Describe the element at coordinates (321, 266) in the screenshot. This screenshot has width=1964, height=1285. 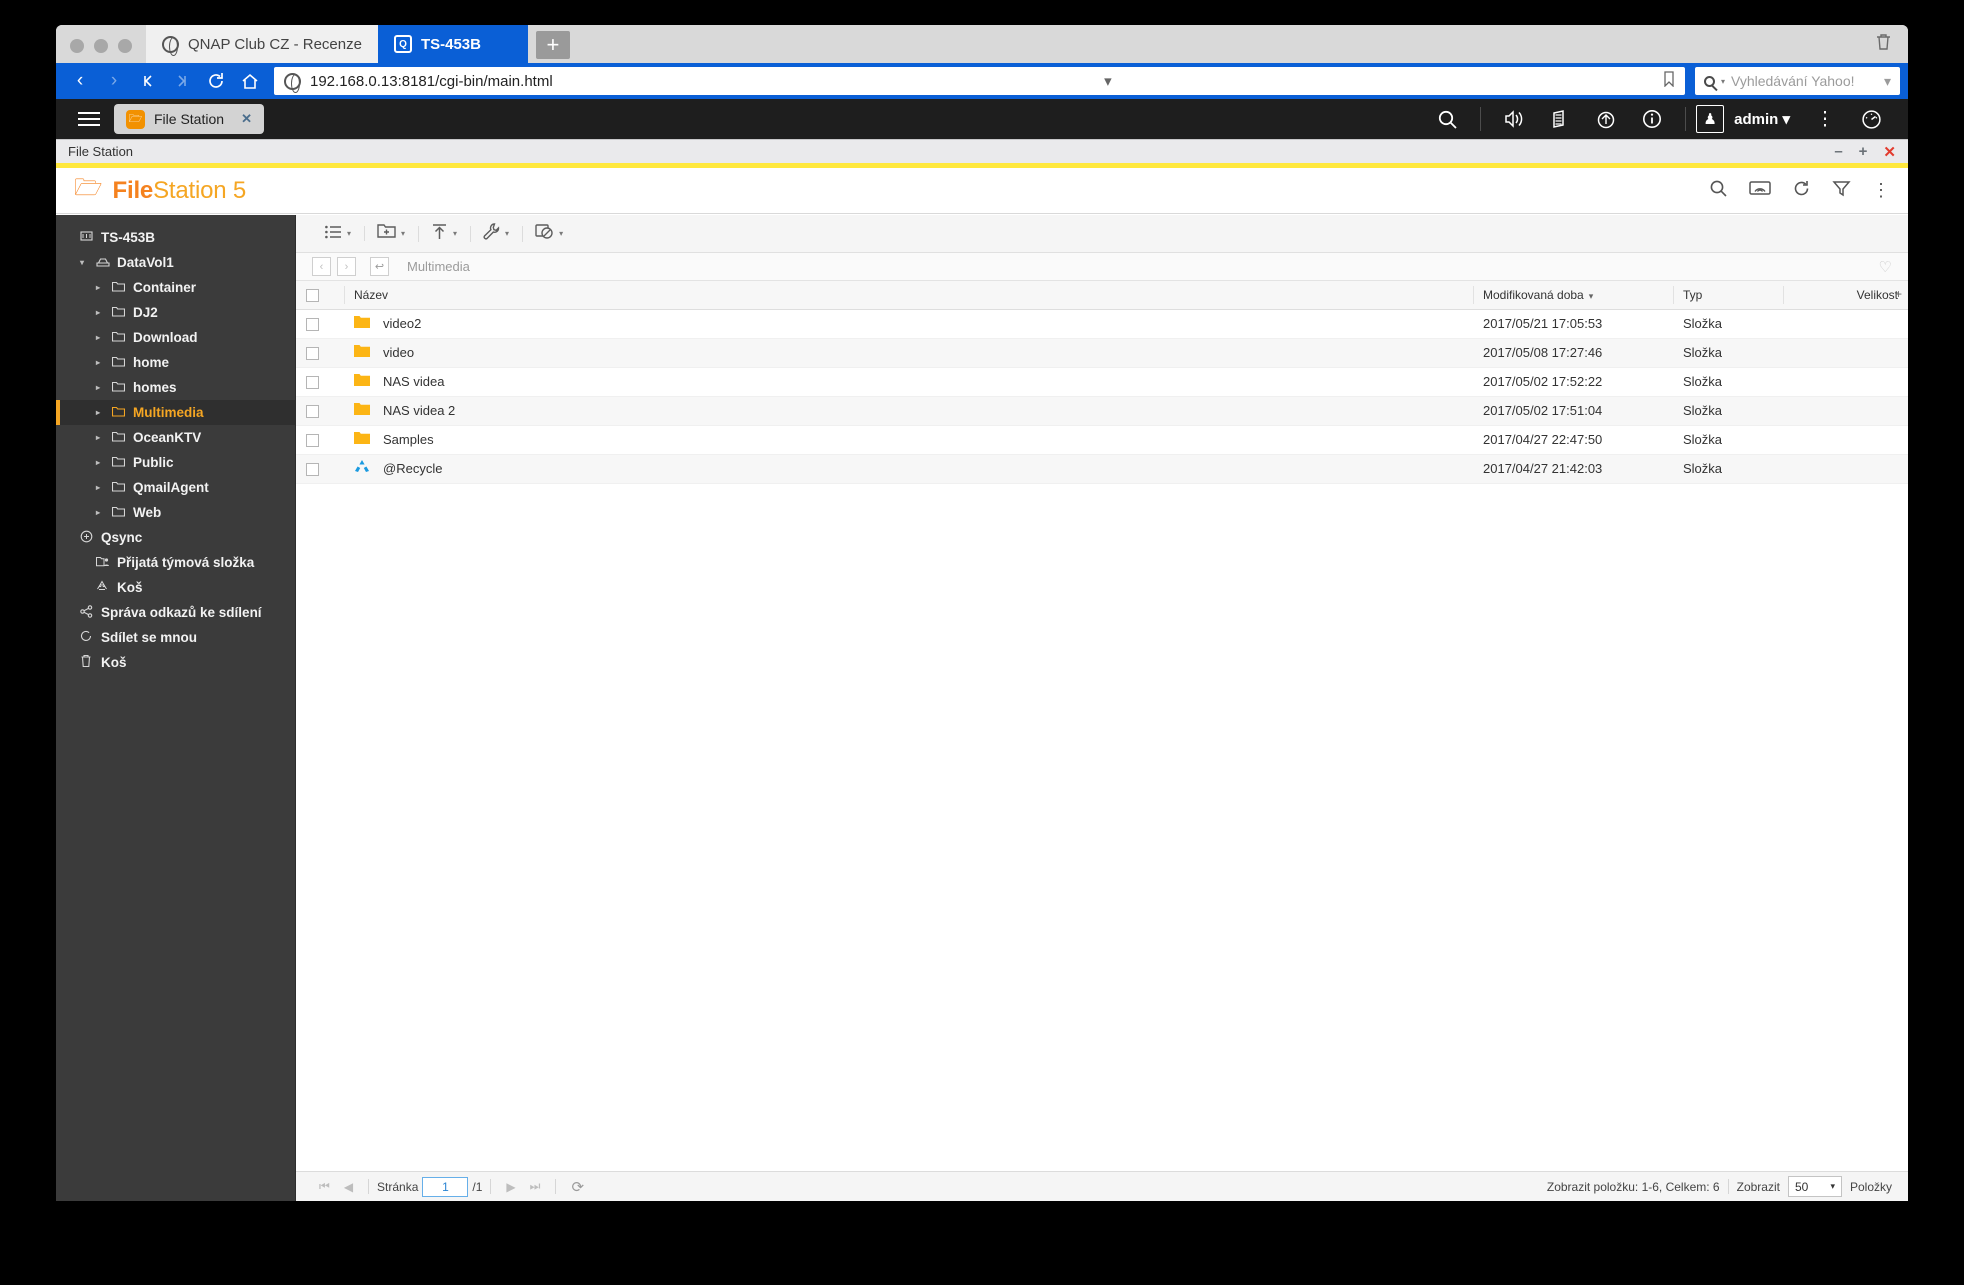
I see `nav-back-button: ‹` at that location.